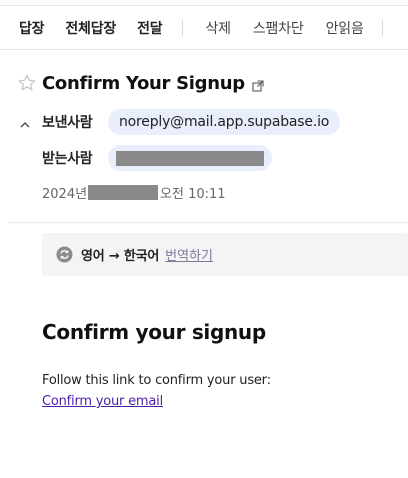 This screenshot has height=478, width=408. Describe the element at coordinates (218, 28) in the screenshot. I see `delete-button: 삭제` at that location.